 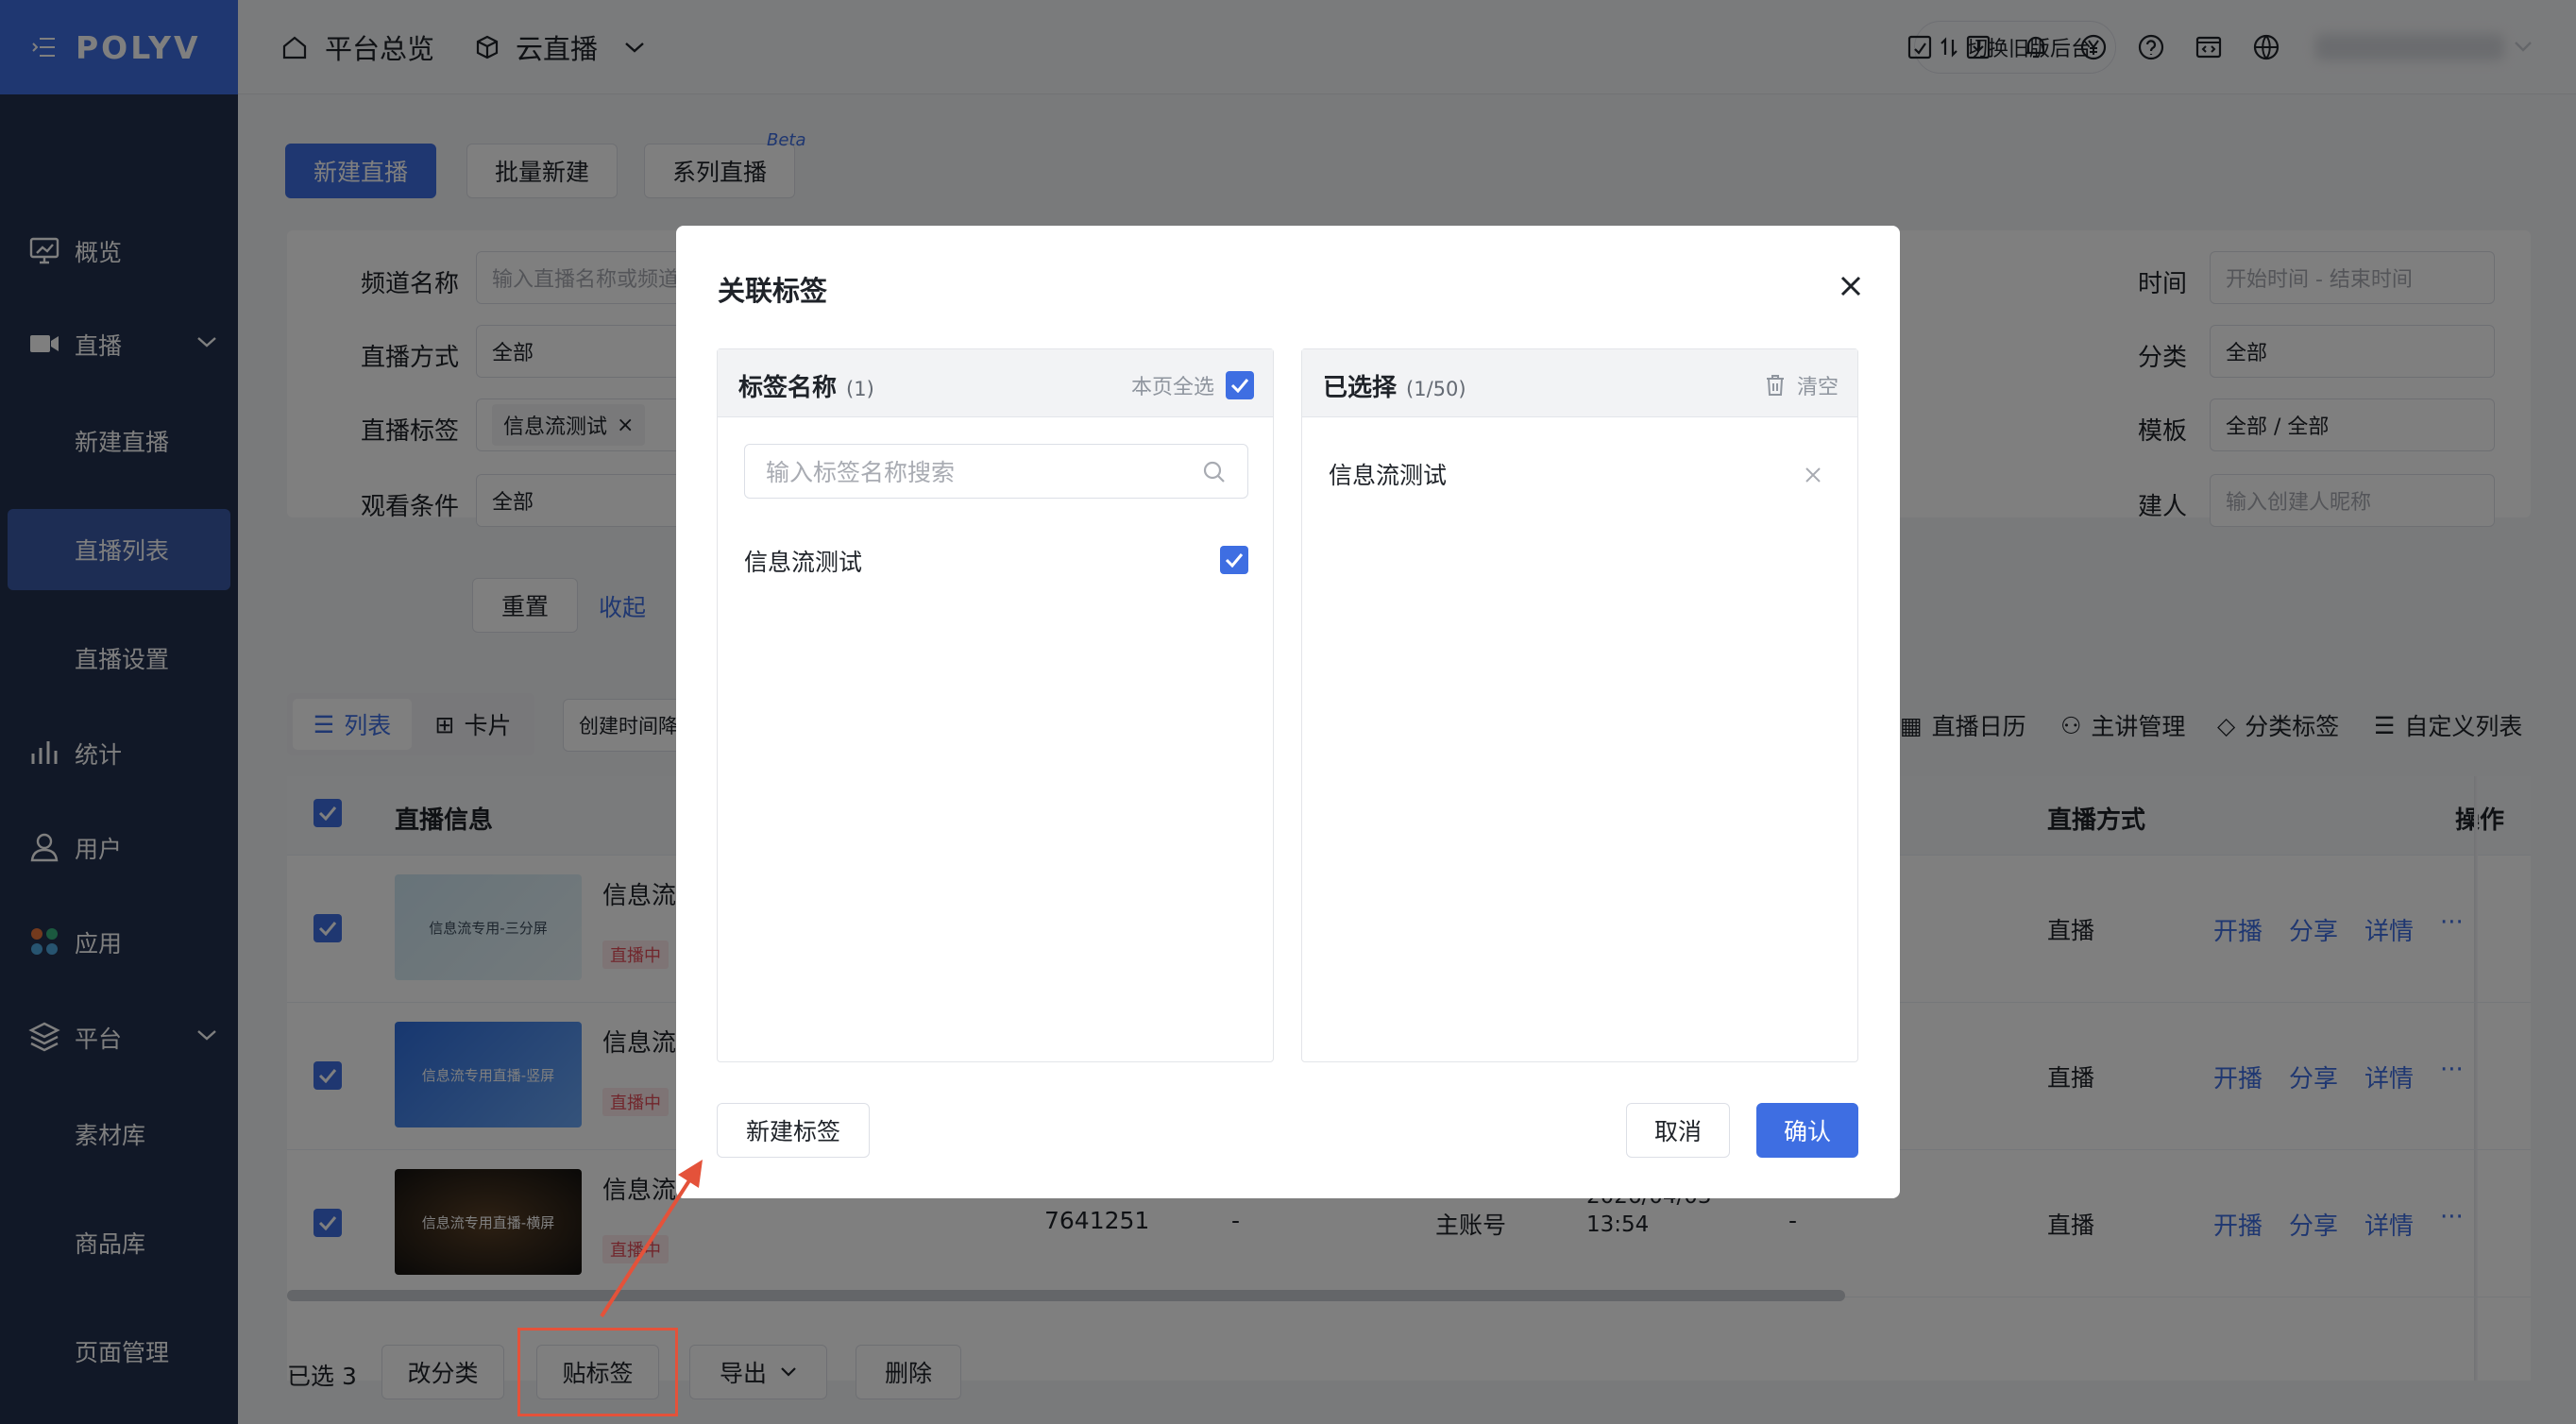 I want to click on select-all-page-checkbox, so click(x=1240, y=385).